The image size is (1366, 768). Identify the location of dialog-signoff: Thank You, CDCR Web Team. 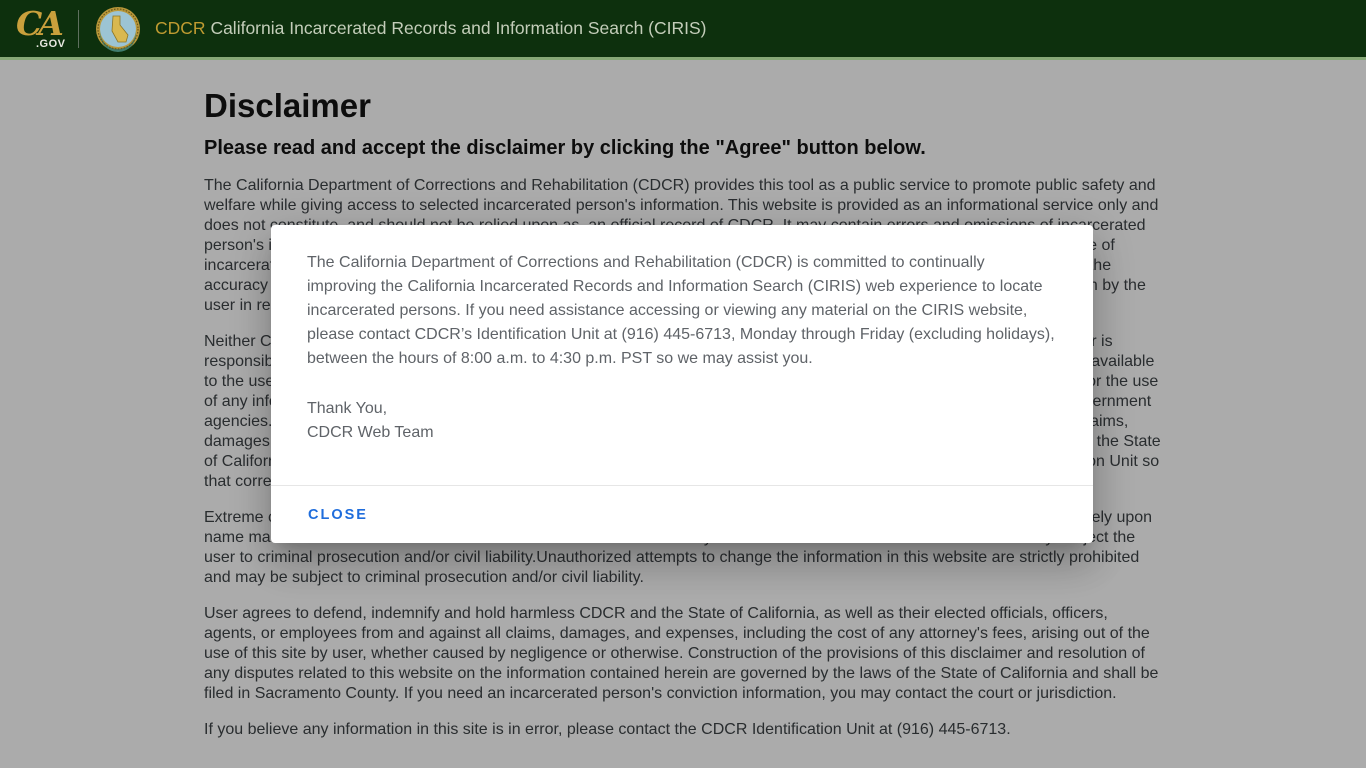
(682, 421).